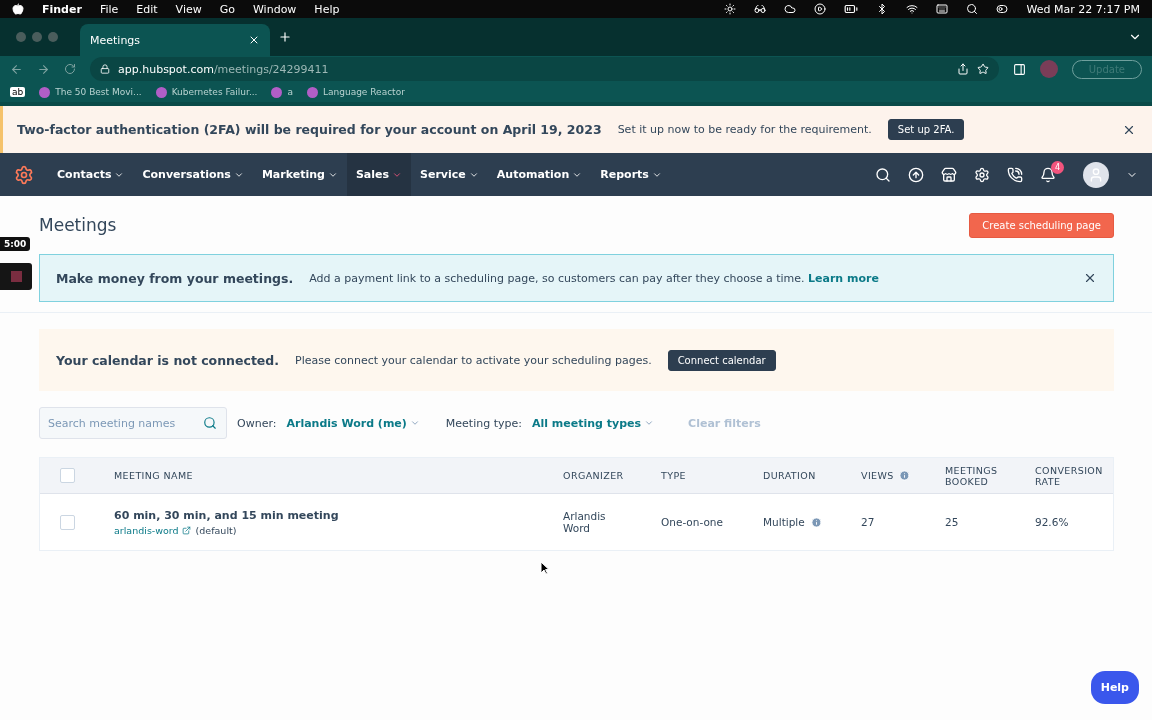 This screenshot has height=720, width=1152. I want to click on nav-item: Marketing, so click(299, 174).